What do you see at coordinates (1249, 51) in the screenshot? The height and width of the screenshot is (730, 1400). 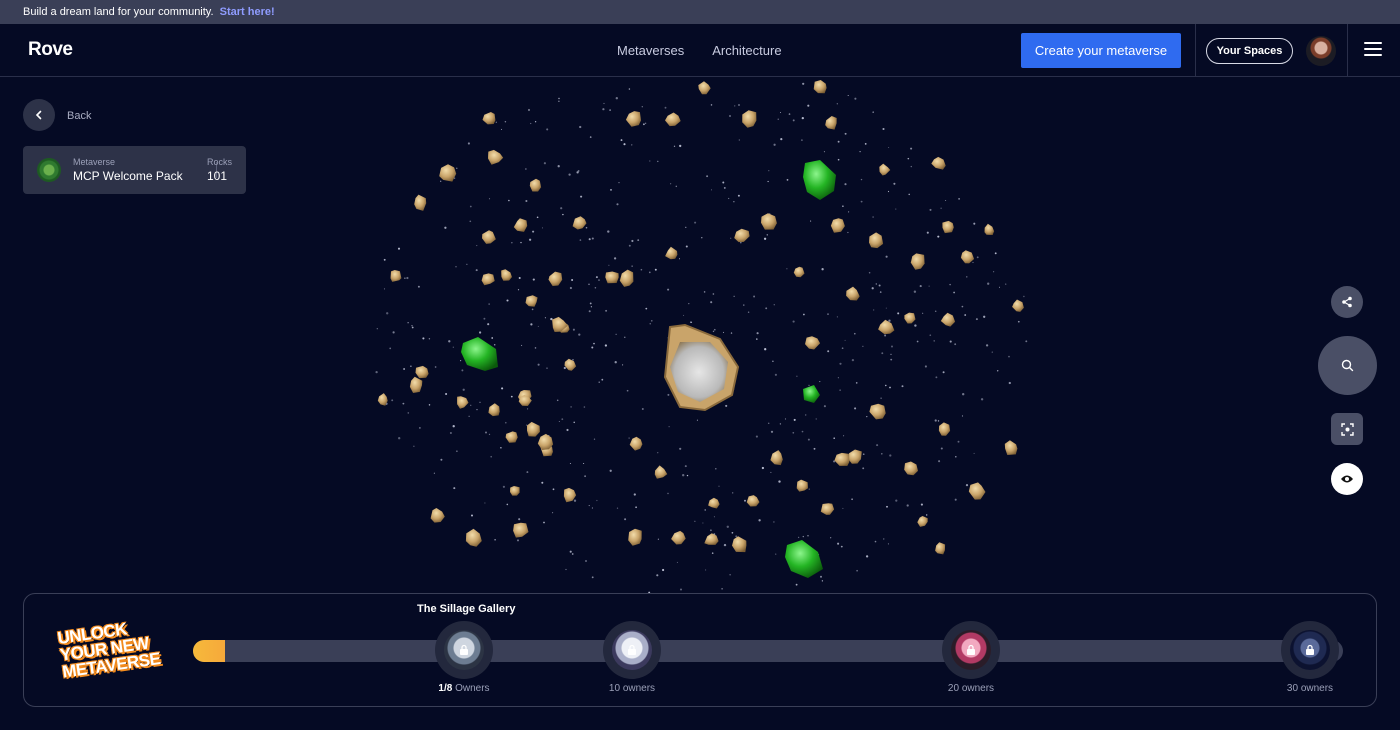 I see `your-spaces-button: Your Spaces` at bounding box center [1249, 51].